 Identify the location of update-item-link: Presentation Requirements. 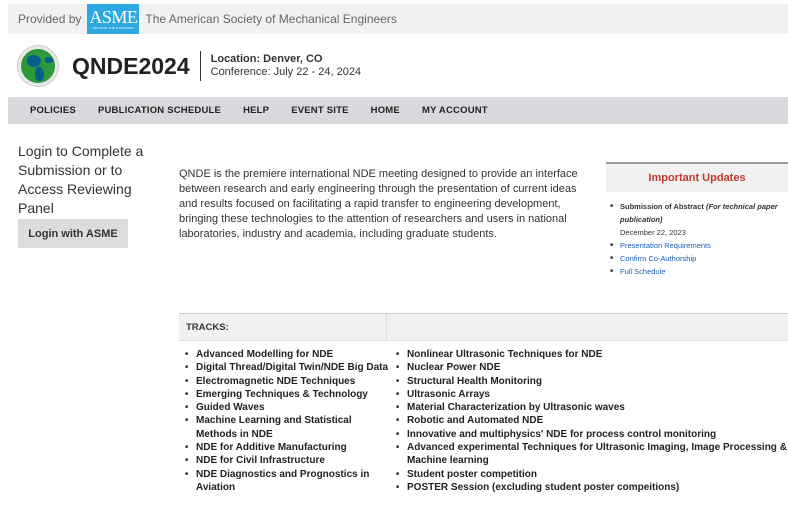
(699, 245).